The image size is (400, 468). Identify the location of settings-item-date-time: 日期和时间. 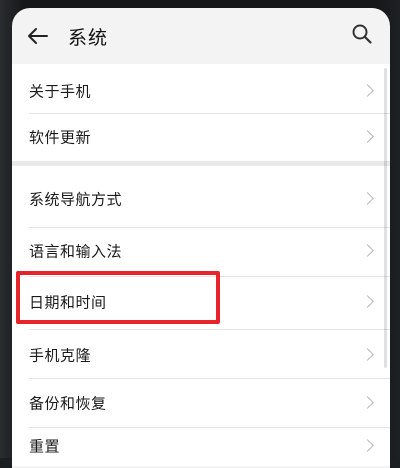
(201, 302).